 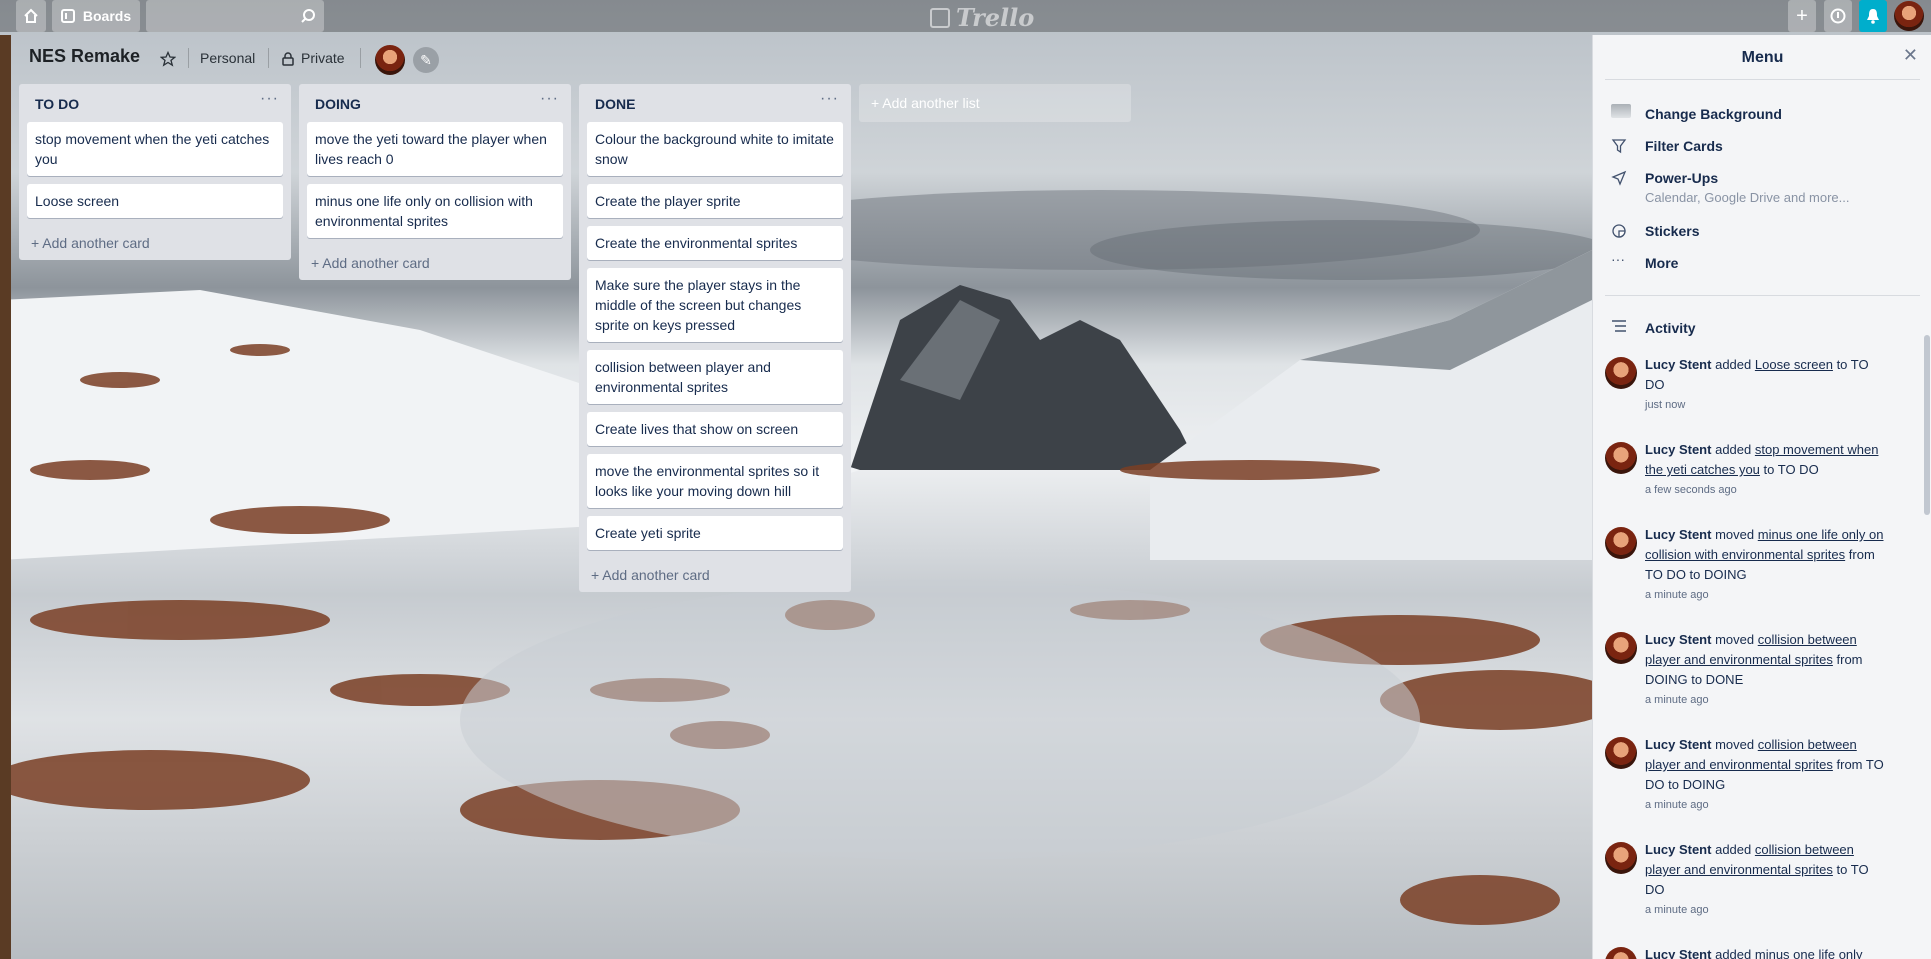 I want to click on info-icon, so click(x=1838, y=16).